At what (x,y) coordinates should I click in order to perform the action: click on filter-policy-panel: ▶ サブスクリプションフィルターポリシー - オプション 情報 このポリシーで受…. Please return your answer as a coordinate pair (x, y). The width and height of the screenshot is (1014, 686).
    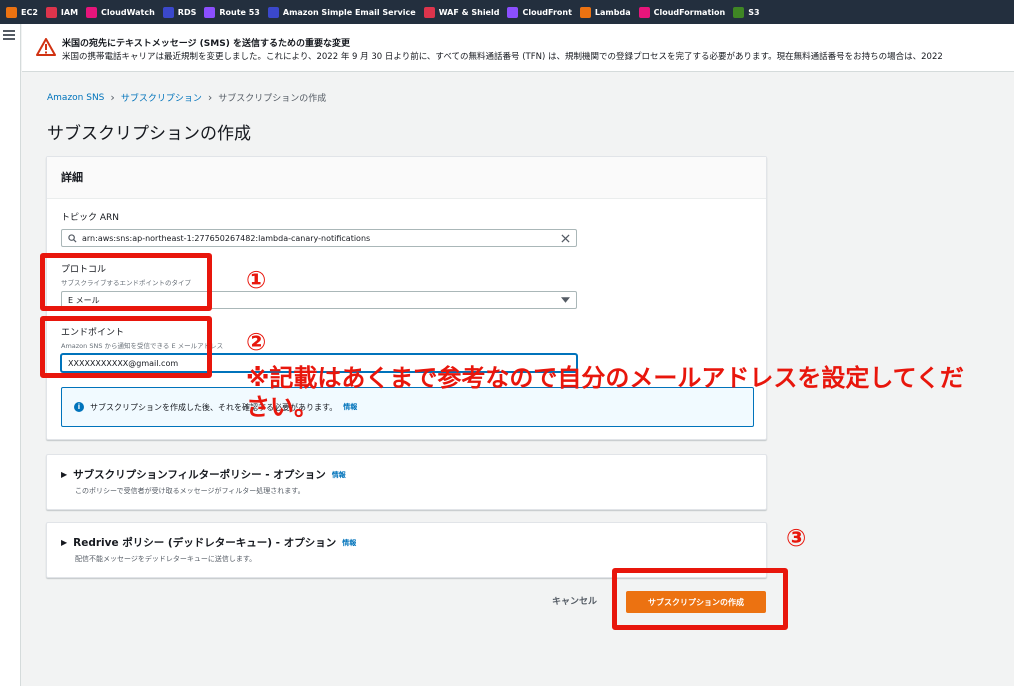
    Looking at the image, I should click on (406, 482).